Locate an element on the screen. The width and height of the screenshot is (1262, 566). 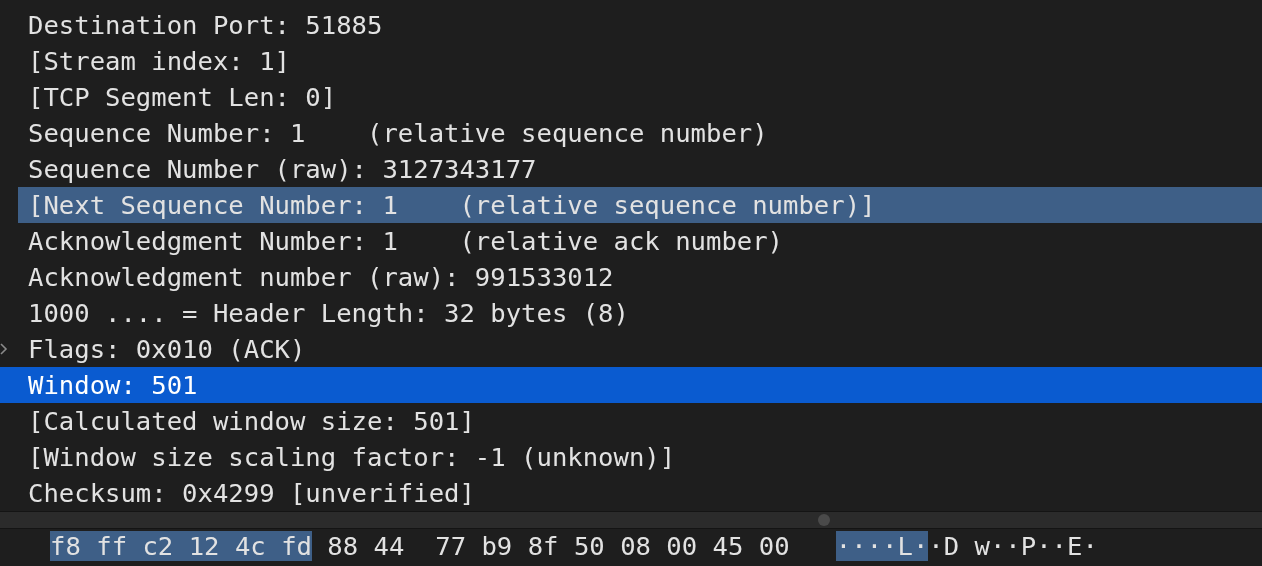
selected-tree-row: Window: 501 is located at coordinates (631, 385).